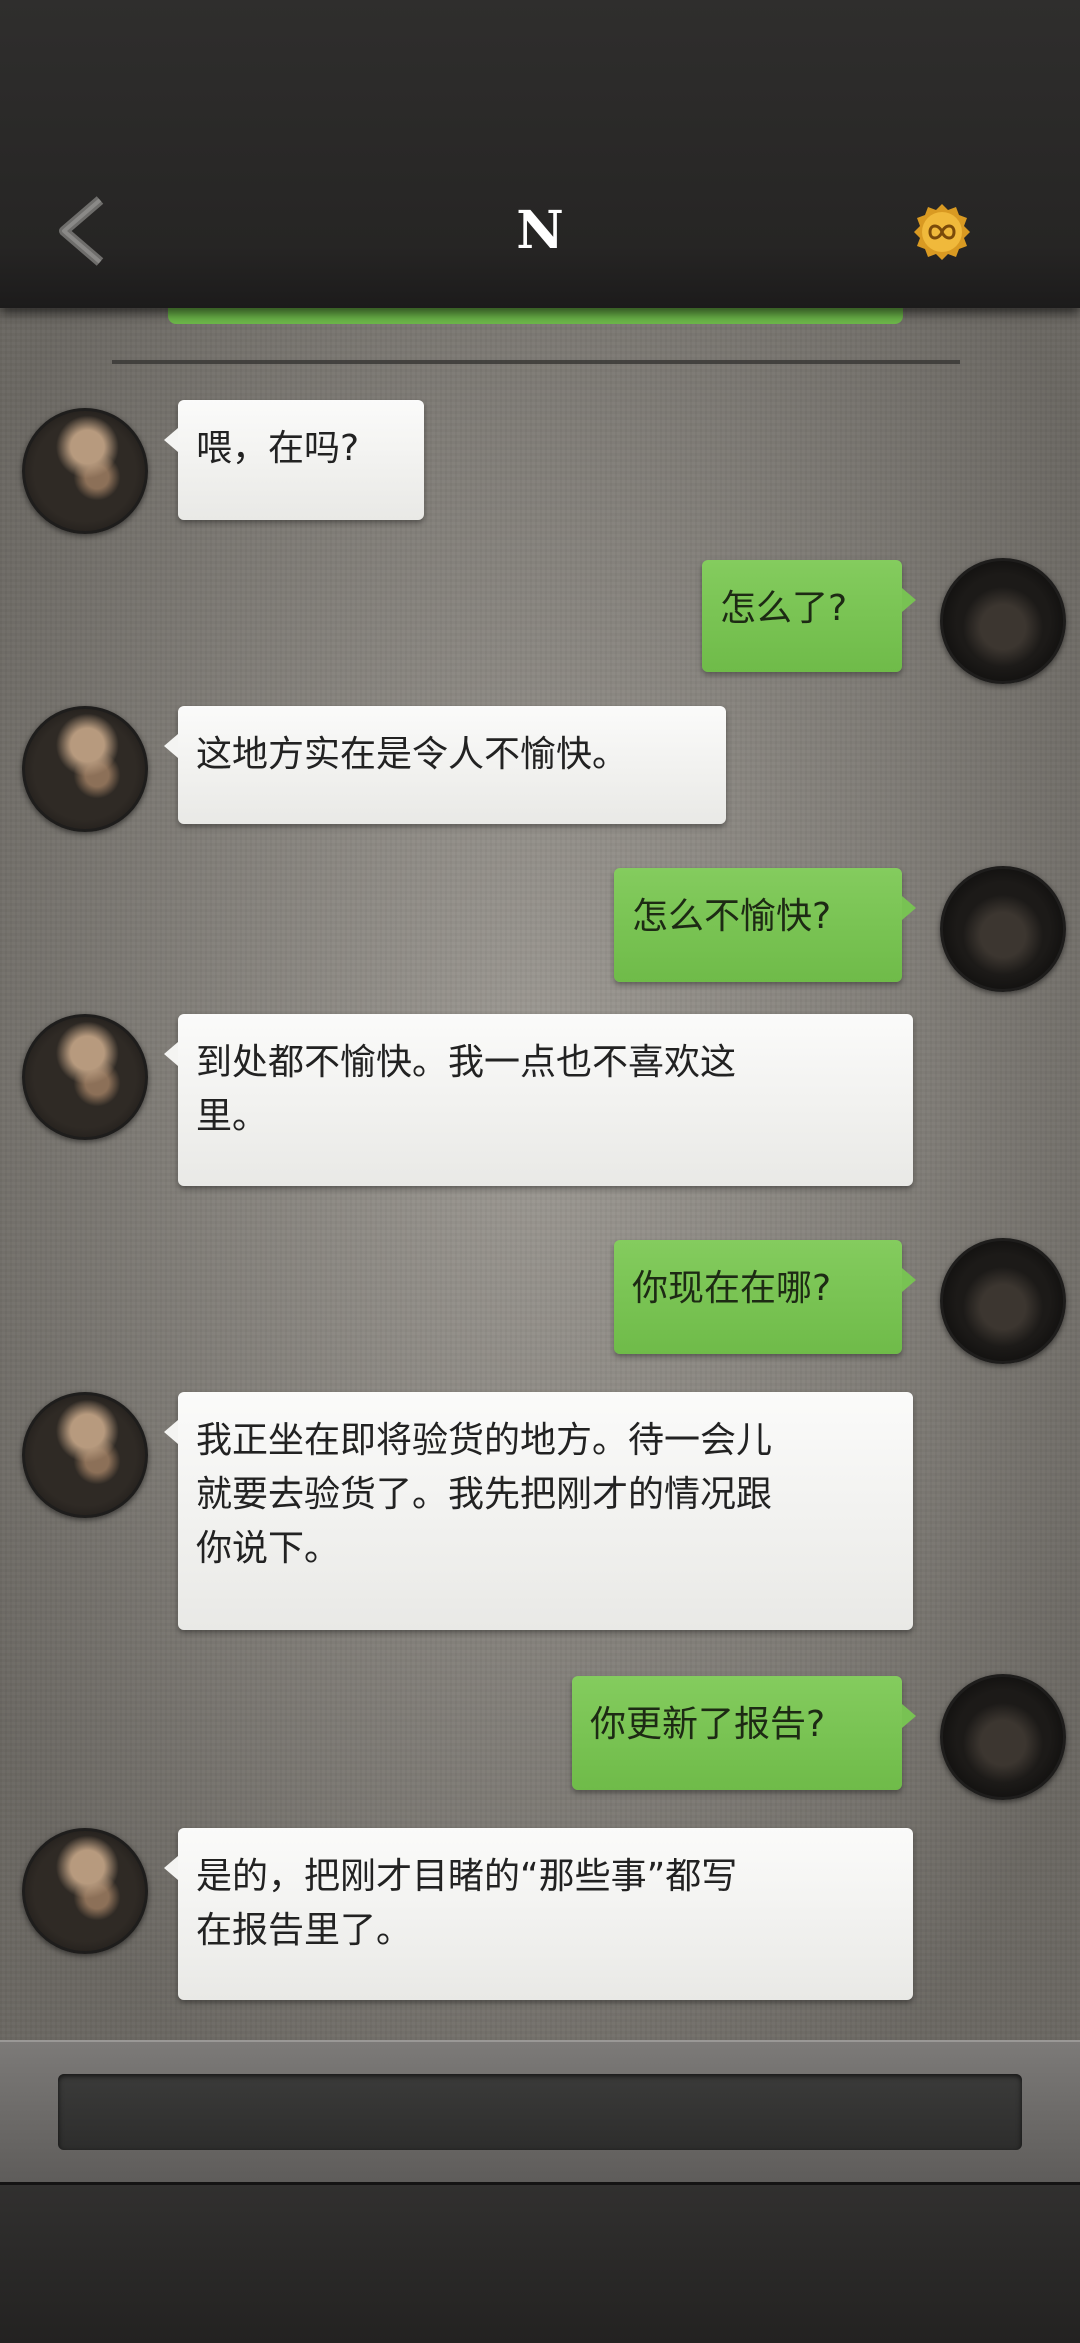 The width and height of the screenshot is (1080, 2343). Describe the element at coordinates (538, 1511) in the screenshot. I see `incoming-bubble: 我正坐在即将验货的地方。待一会儿 就要去验货了。我先把刚才的情况跟 你说下。` at that location.